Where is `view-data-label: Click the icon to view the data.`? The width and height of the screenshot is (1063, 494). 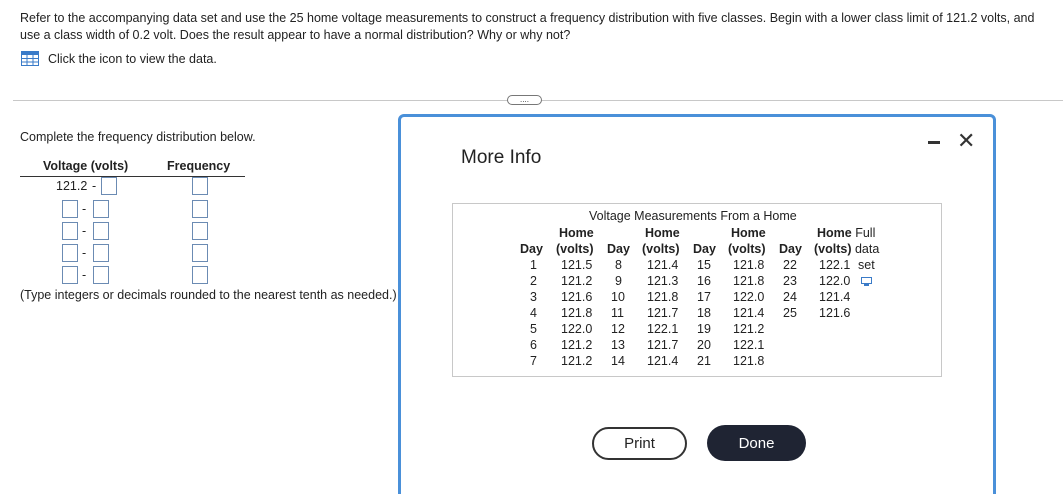 view-data-label: Click the icon to view the data. is located at coordinates (132, 59).